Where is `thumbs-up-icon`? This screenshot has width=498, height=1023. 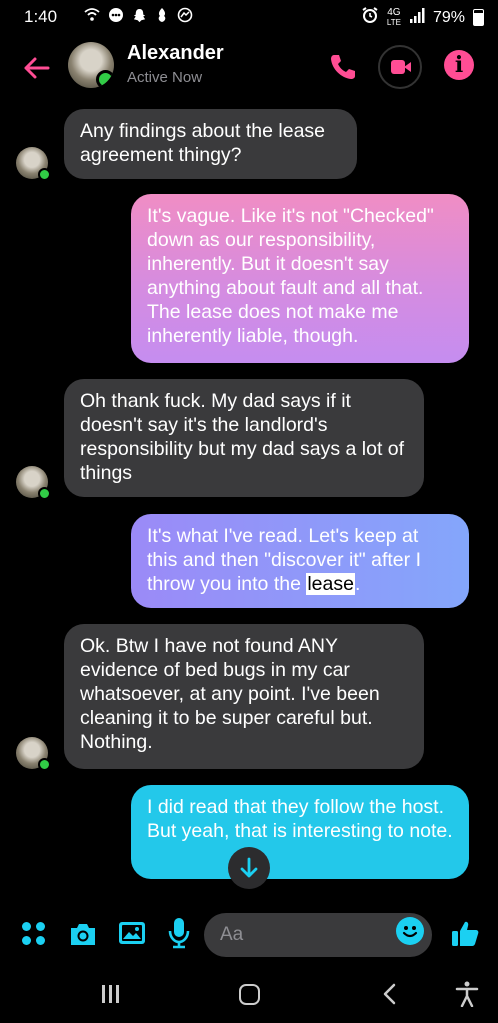
thumbs-up-icon is located at coordinates (465, 933).